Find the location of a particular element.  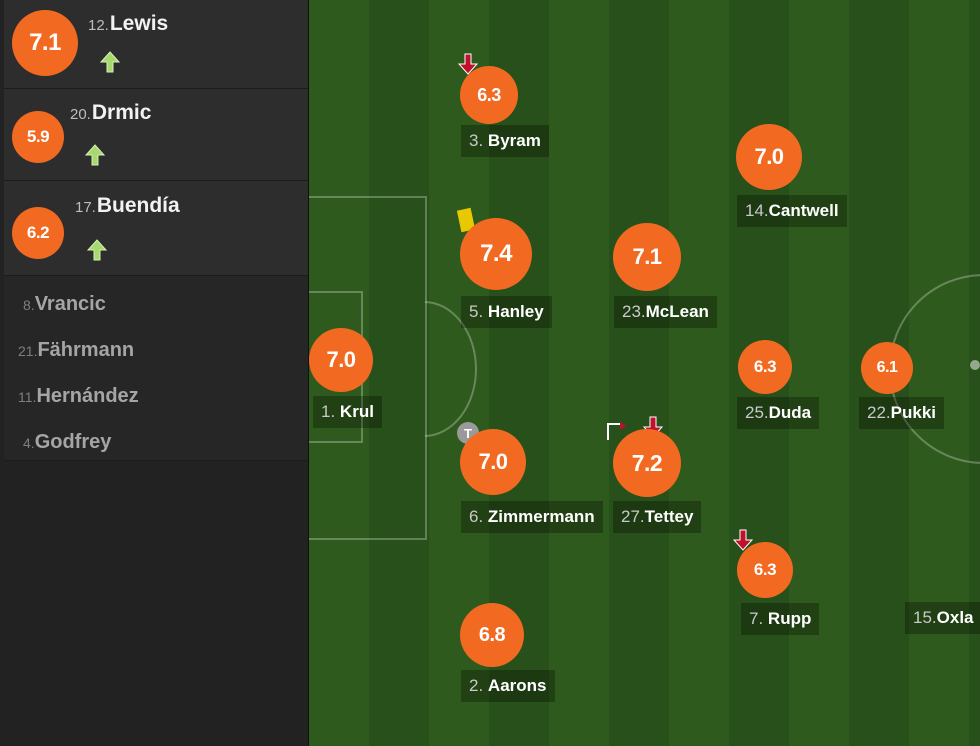

player-label: 1. Krul is located at coordinates (347, 412).